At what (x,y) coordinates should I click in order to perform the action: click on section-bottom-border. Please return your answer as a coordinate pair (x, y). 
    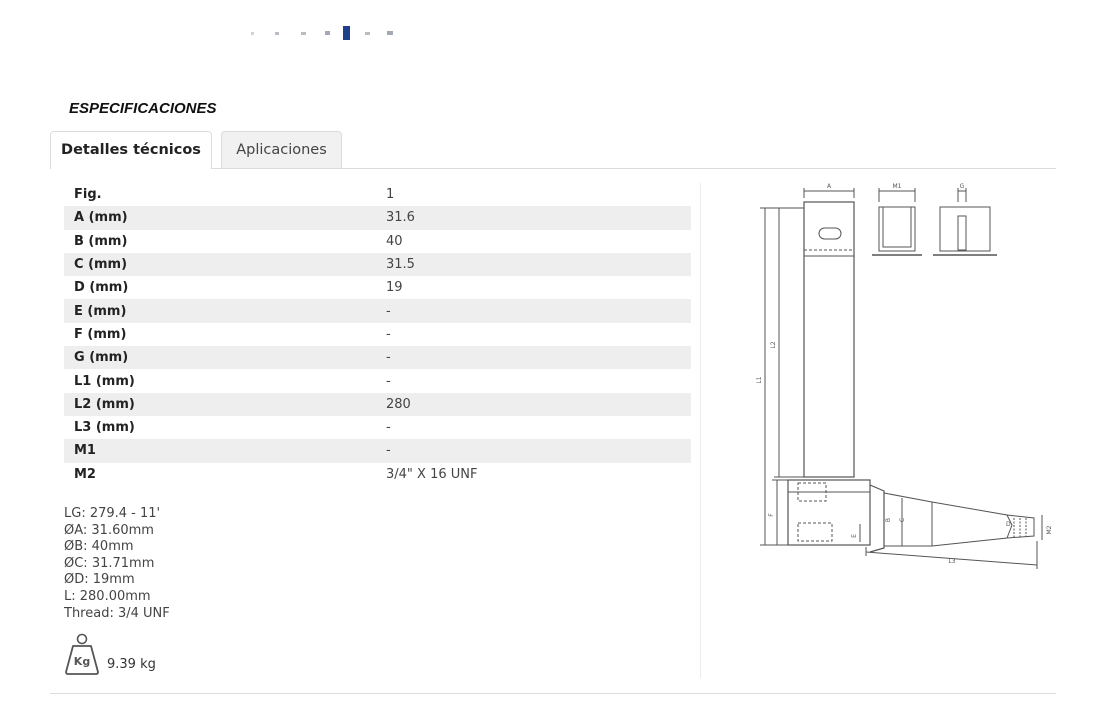
    Looking at the image, I should click on (553, 693).